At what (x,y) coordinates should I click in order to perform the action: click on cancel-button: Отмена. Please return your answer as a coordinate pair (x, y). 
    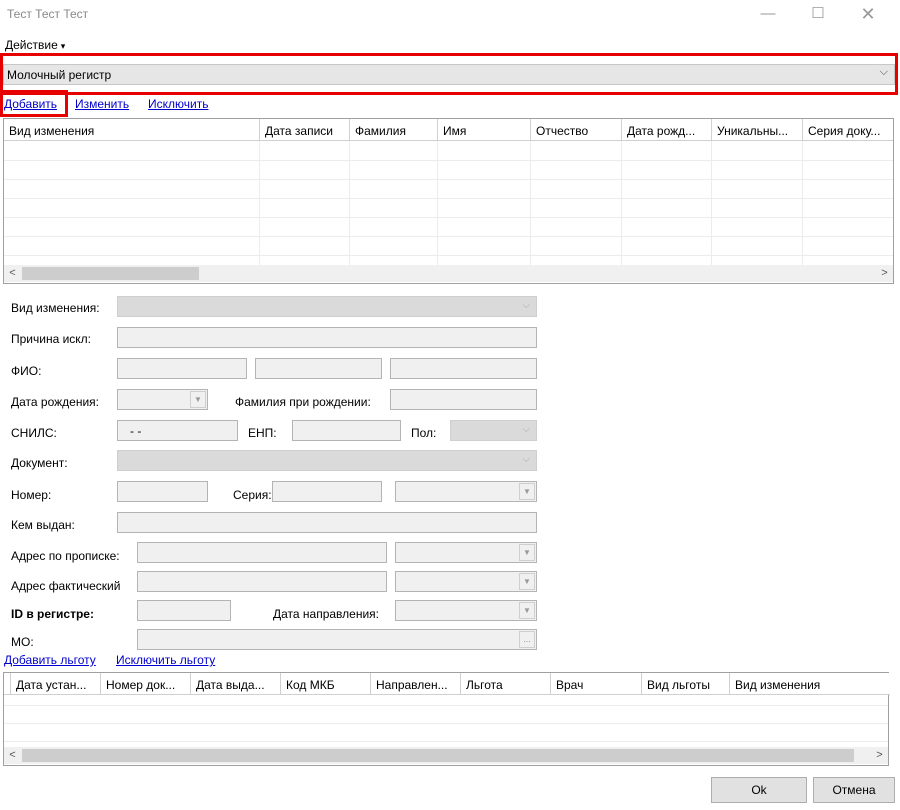
    Looking at the image, I should click on (854, 790).